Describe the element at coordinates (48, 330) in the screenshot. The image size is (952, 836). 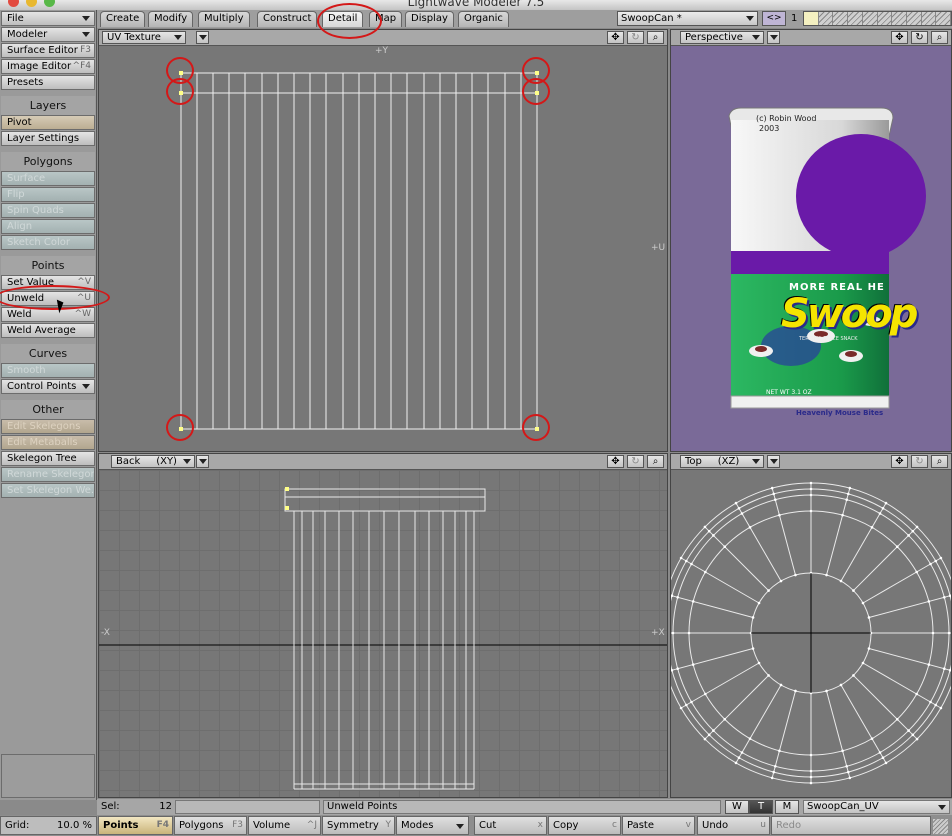
I see `weld-average-button: Weld Average` at that location.